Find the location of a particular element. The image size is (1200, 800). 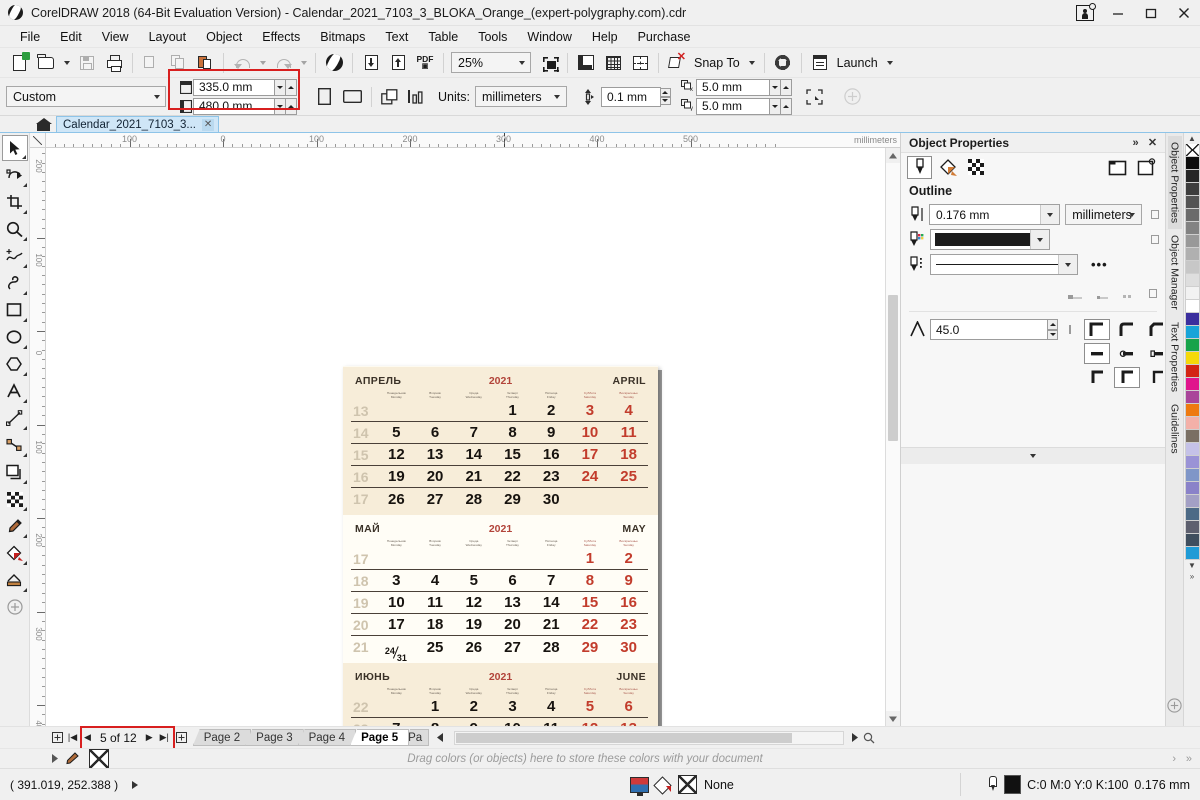

smart-fill-tool is located at coordinates (15, 580).